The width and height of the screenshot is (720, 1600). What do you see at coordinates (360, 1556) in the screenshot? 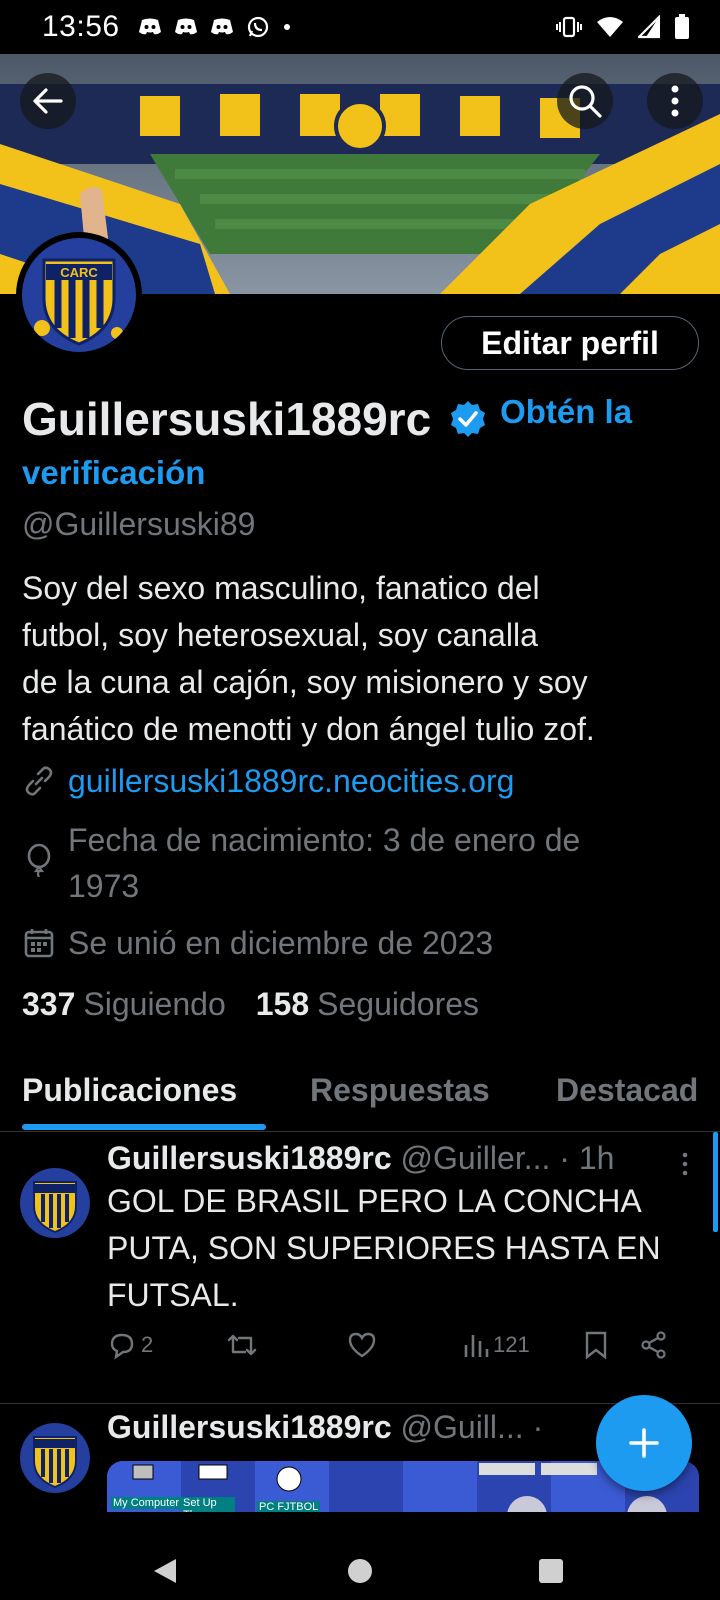
I see `system-navigation-bar` at bounding box center [360, 1556].